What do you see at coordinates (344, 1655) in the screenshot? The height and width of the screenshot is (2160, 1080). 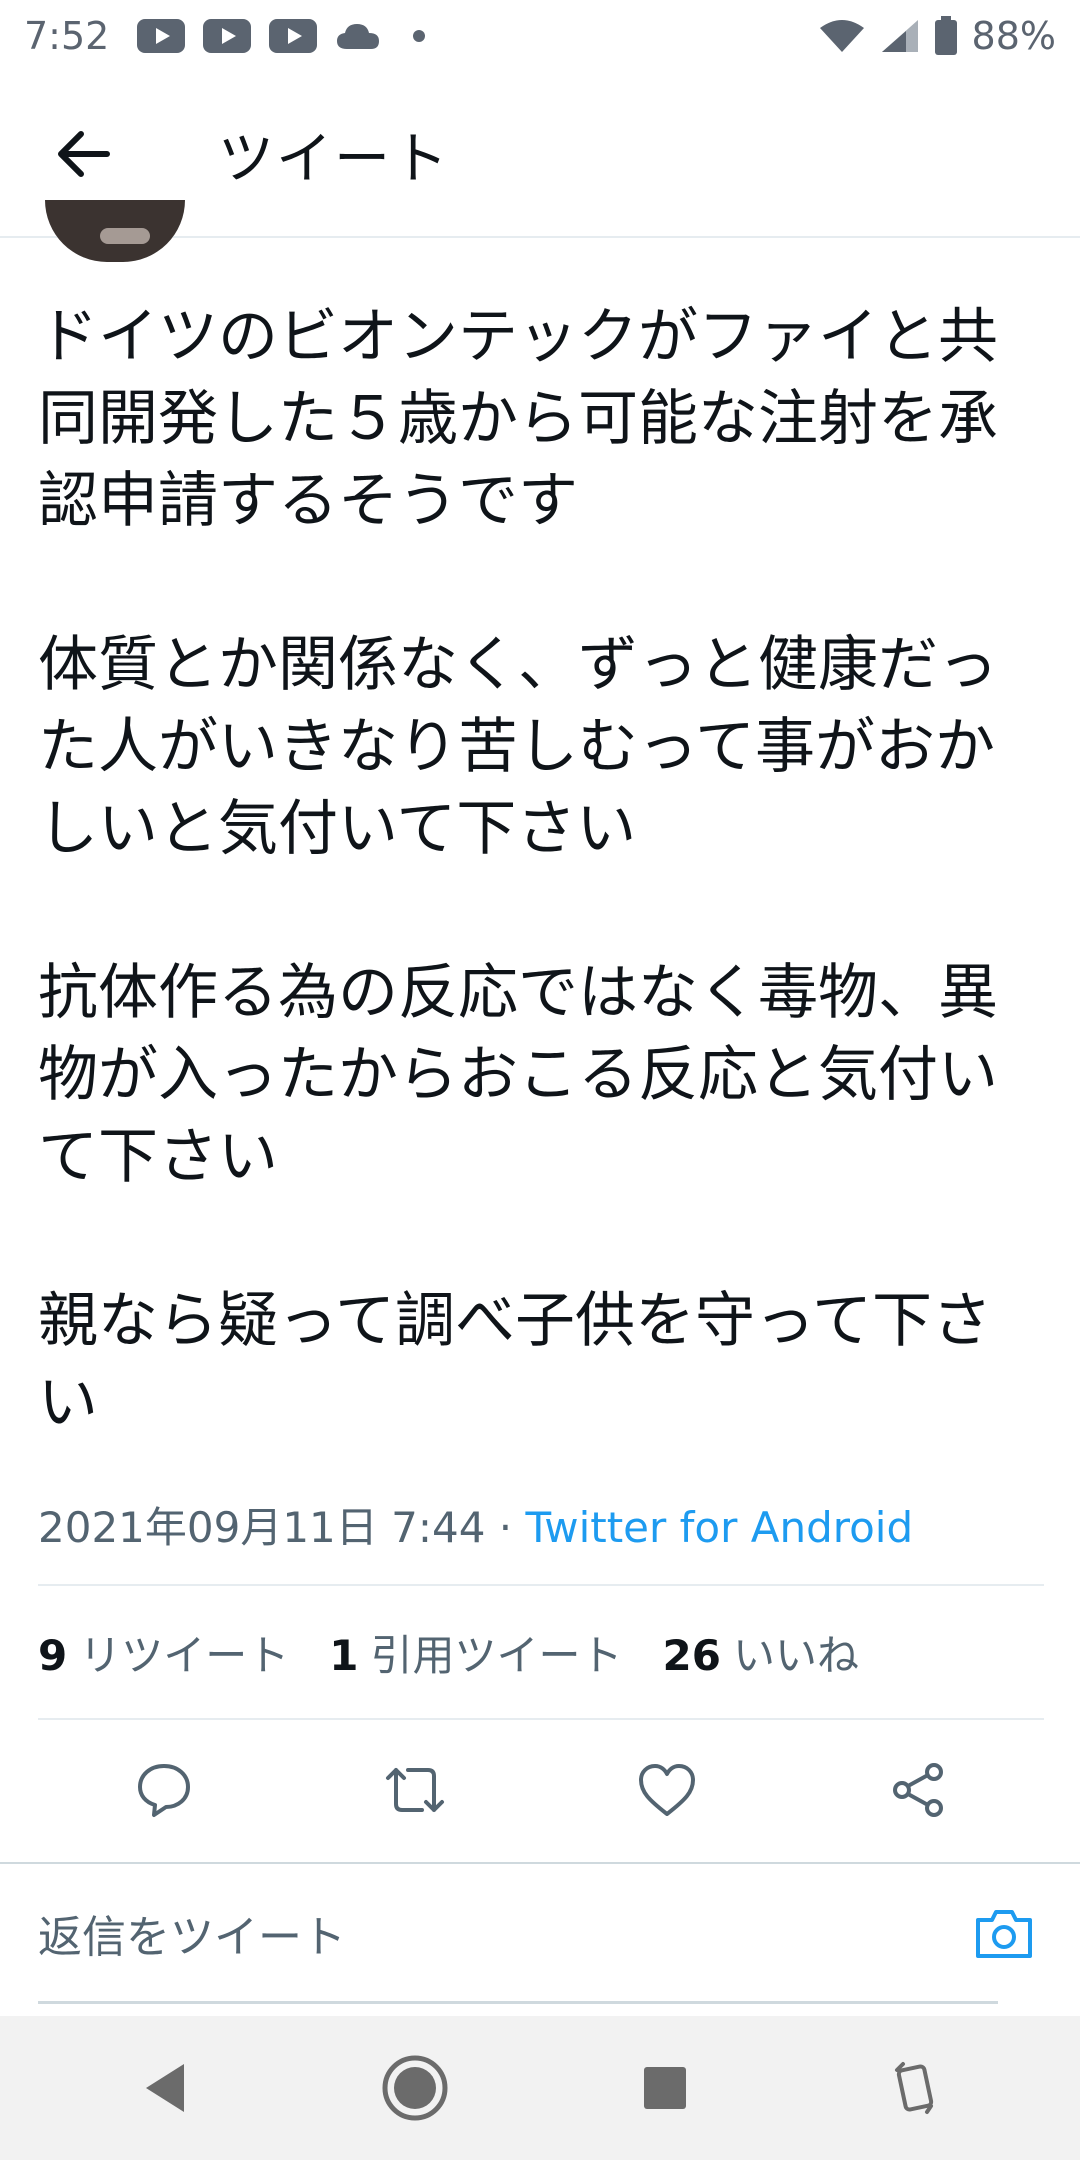 I see `quotes-count: 1` at bounding box center [344, 1655].